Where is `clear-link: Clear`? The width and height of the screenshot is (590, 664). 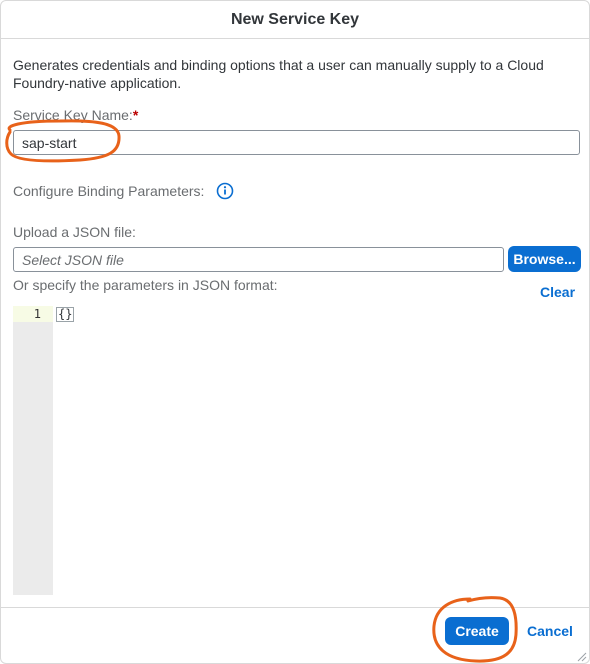 clear-link: Clear is located at coordinates (557, 292).